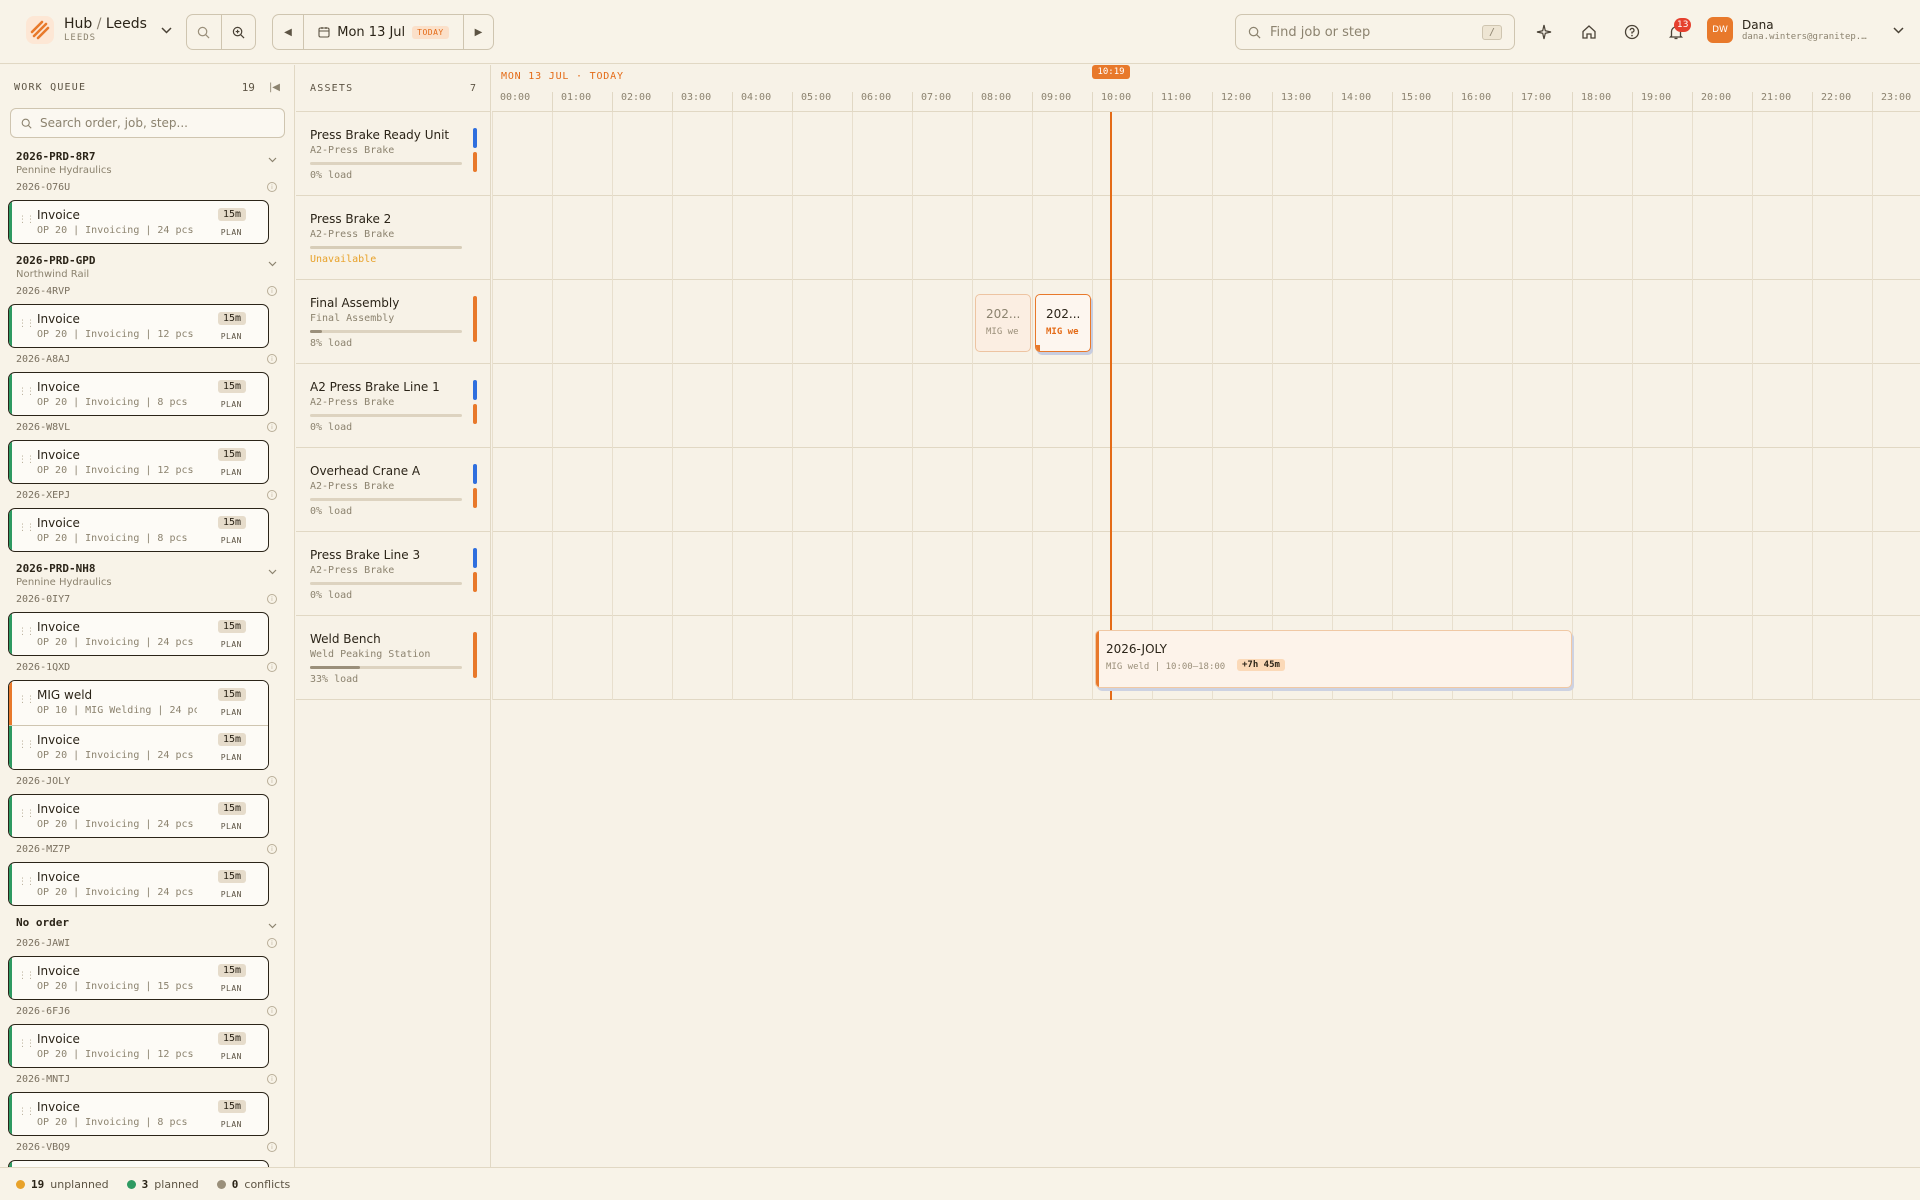  Describe the element at coordinates (430, 32) in the screenshot. I see `today-badge: TODAY` at that location.